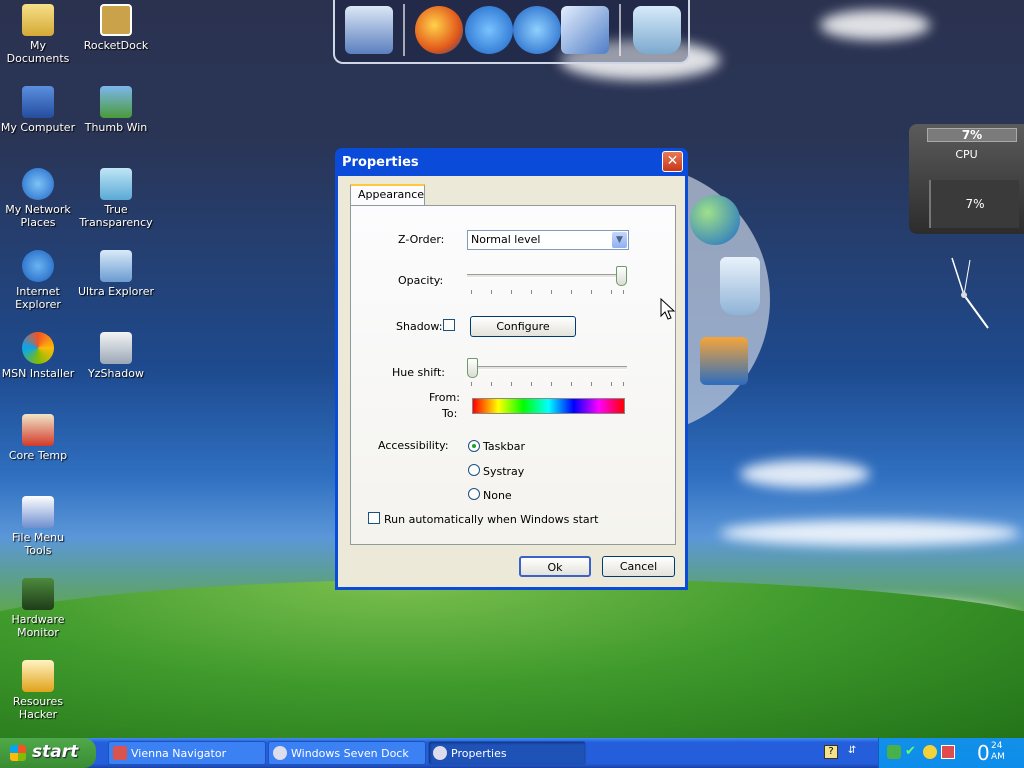  Describe the element at coordinates (474, 494) in the screenshot. I see `radio-none` at that location.